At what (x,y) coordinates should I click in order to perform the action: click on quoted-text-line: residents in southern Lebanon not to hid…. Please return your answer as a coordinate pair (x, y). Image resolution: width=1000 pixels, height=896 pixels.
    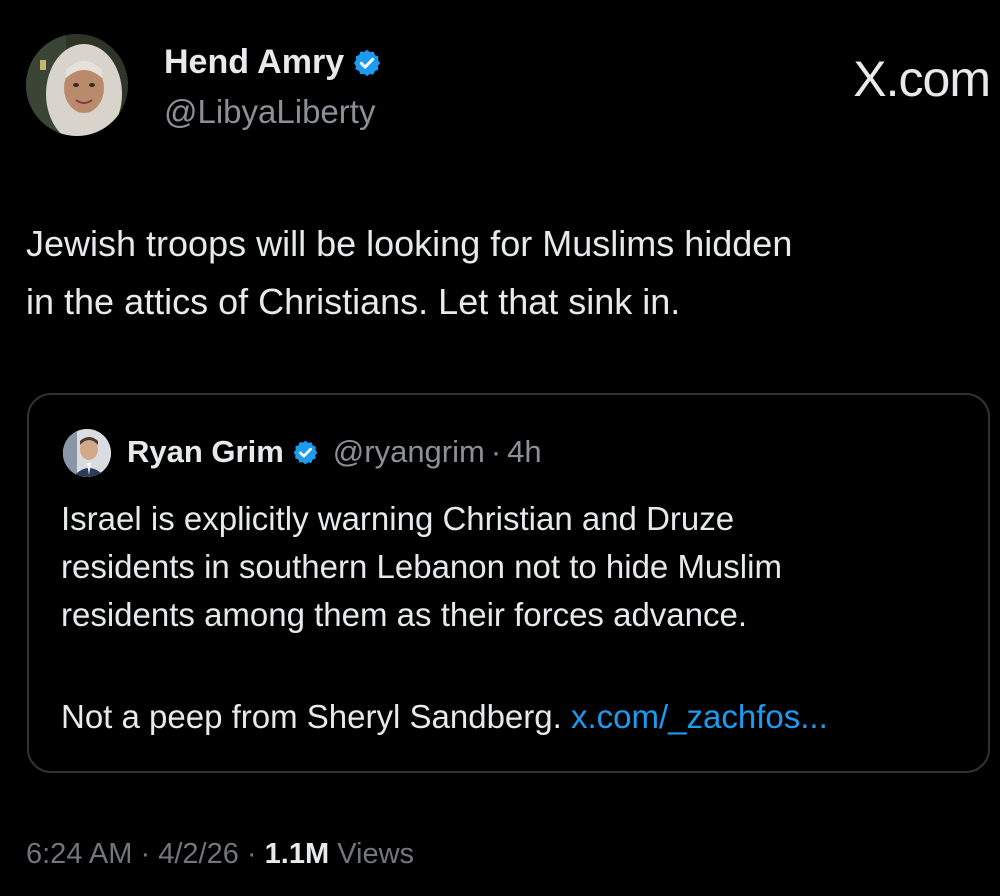
    Looking at the image, I should click on (421, 566).